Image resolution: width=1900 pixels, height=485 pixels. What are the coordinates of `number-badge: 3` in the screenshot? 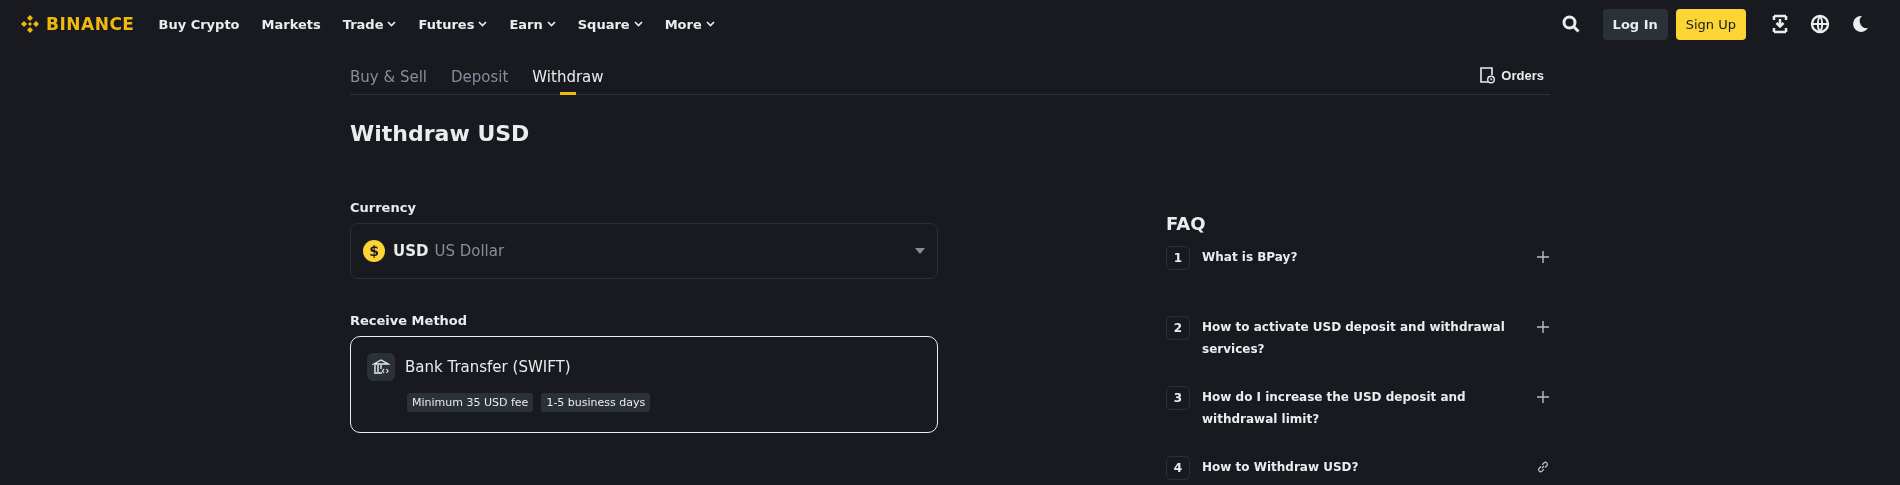 It's located at (1178, 398).